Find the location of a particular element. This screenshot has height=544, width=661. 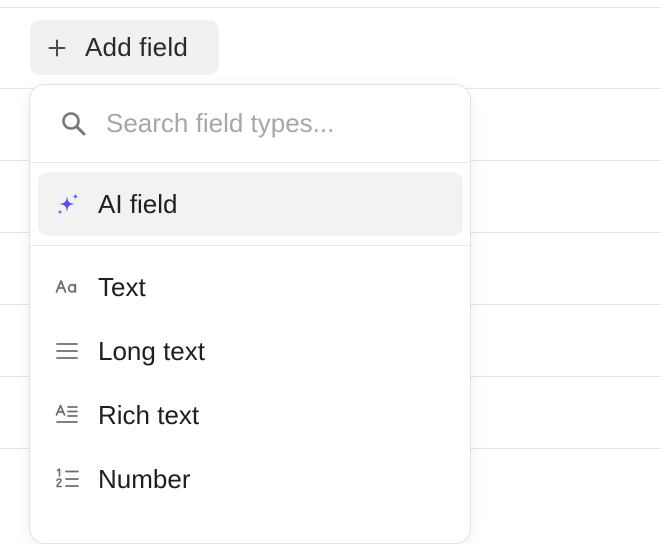

lines-icon is located at coordinates (68, 351).